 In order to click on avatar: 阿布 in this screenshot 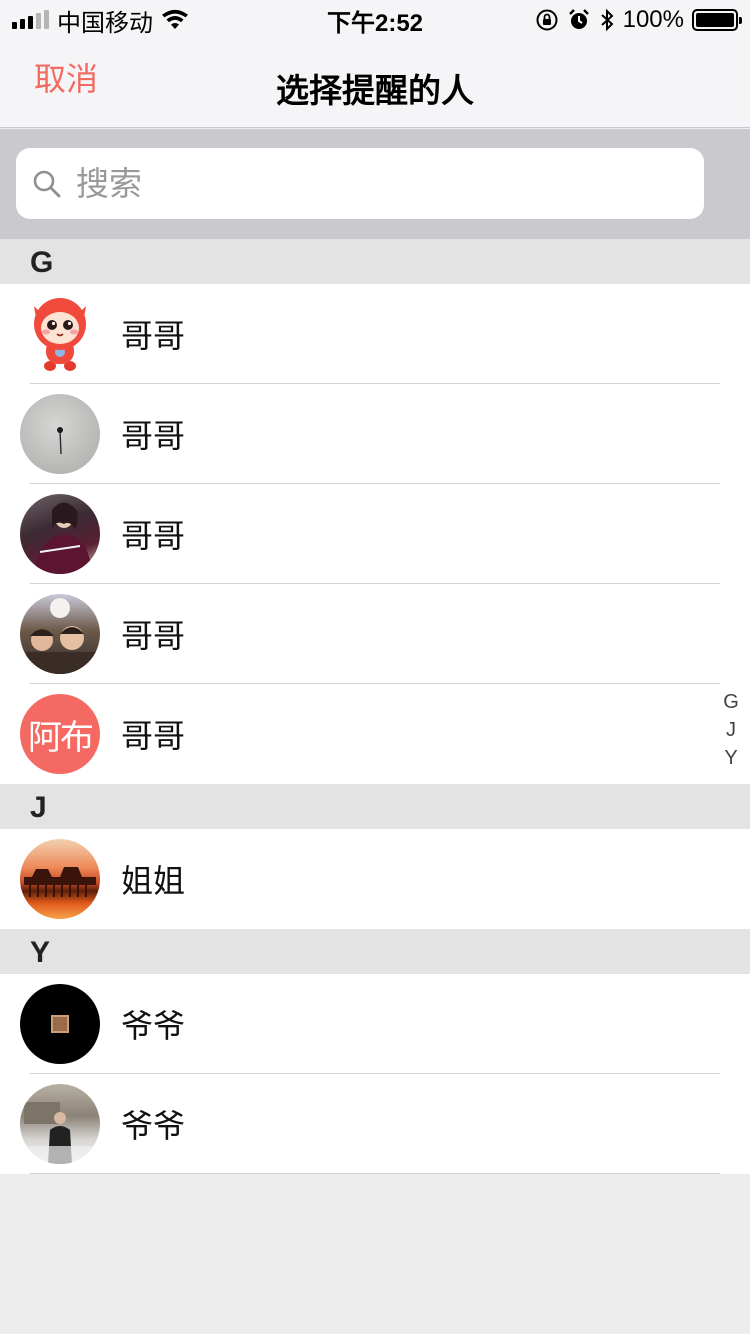, I will do `click(60, 734)`.